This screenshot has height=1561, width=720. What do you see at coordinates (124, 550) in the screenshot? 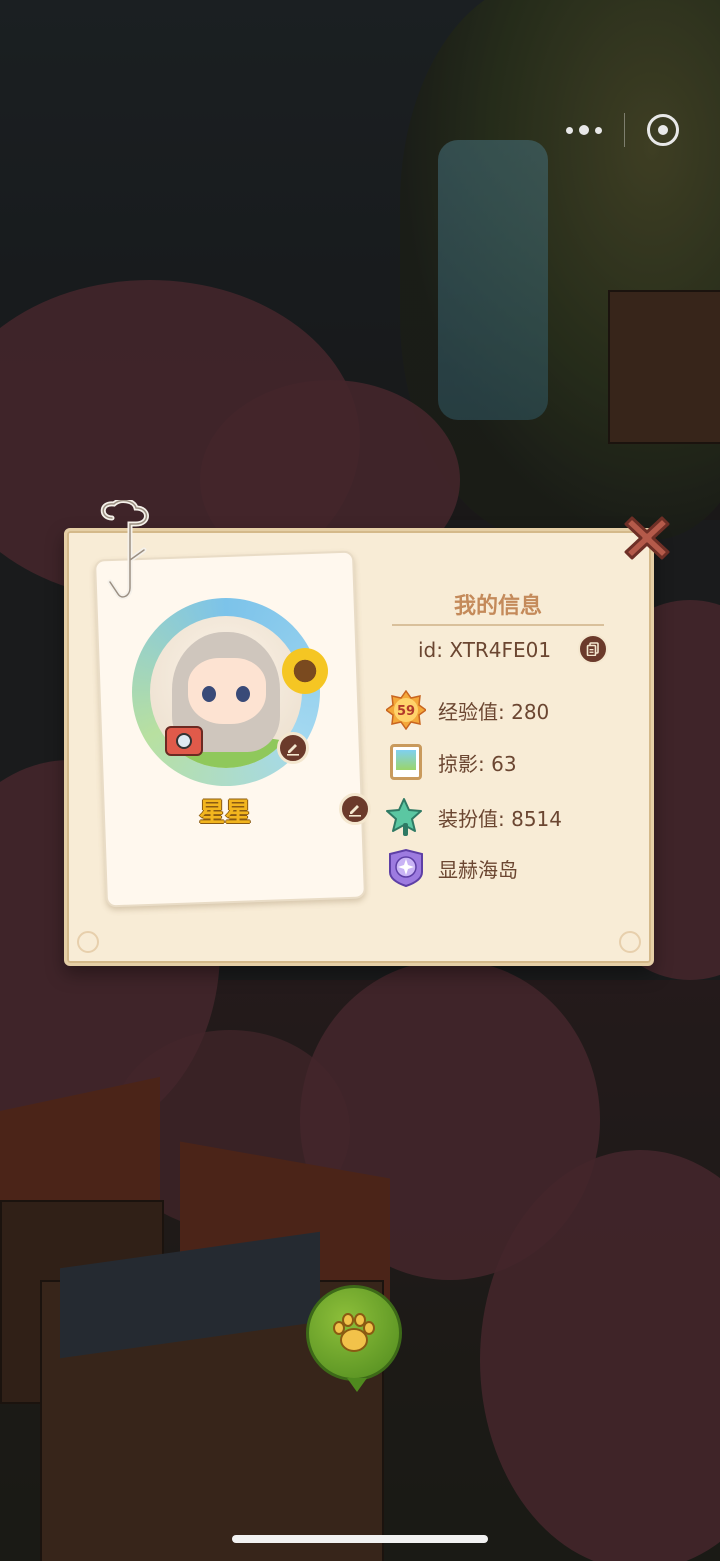
I see `paper-clip-icon` at bounding box center [124, 550].